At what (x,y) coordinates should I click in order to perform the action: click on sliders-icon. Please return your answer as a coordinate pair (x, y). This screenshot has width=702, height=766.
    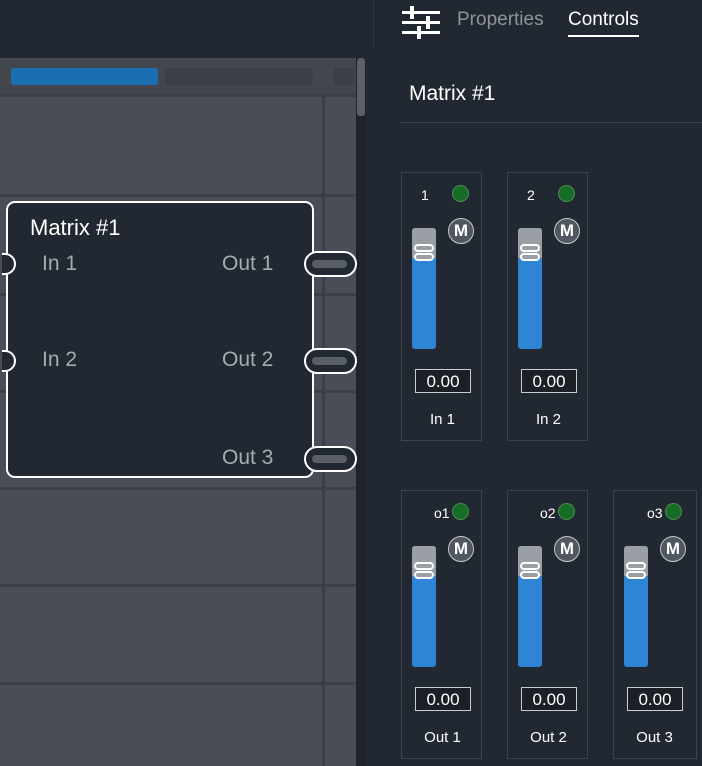
    Looking at the image, I should click on (421, 22).